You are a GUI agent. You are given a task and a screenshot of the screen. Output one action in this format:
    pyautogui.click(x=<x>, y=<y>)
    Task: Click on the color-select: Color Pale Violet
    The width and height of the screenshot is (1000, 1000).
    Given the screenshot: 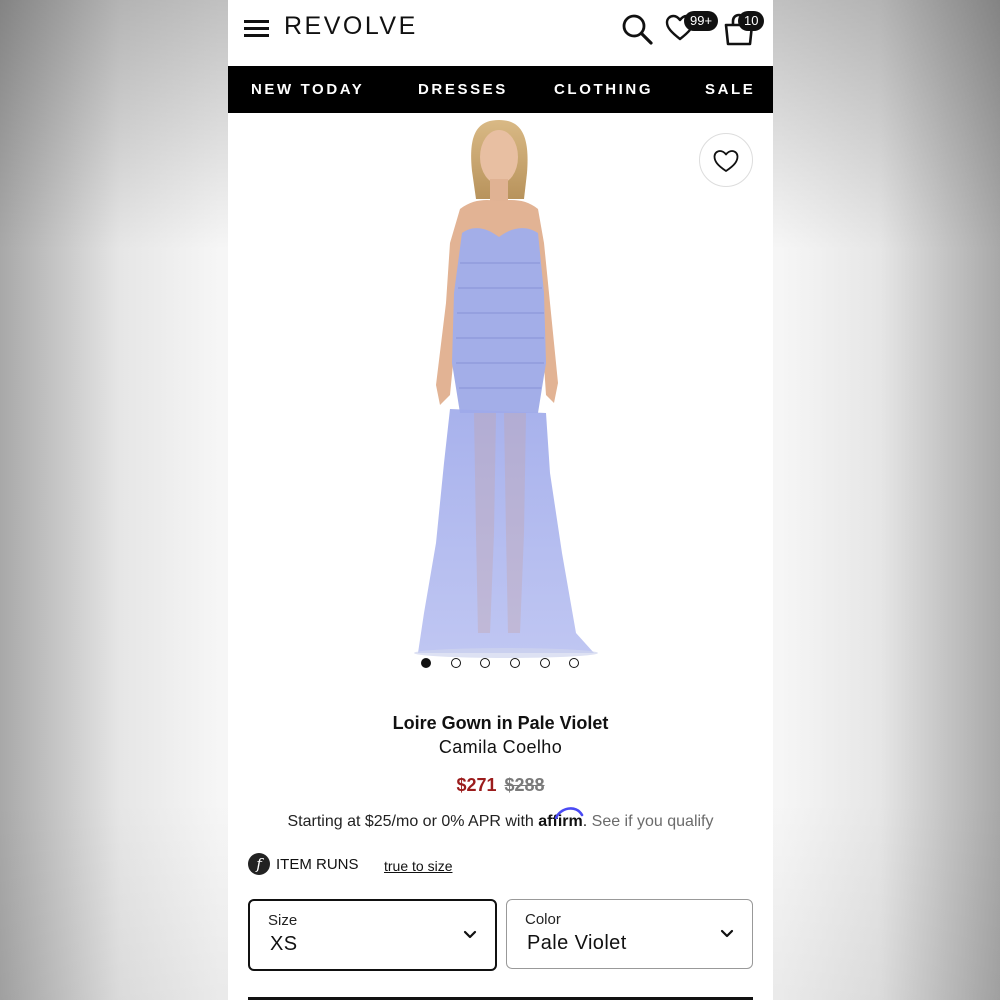 What is the action you would take?
    pyautogui.click(x=629, y=934)
    